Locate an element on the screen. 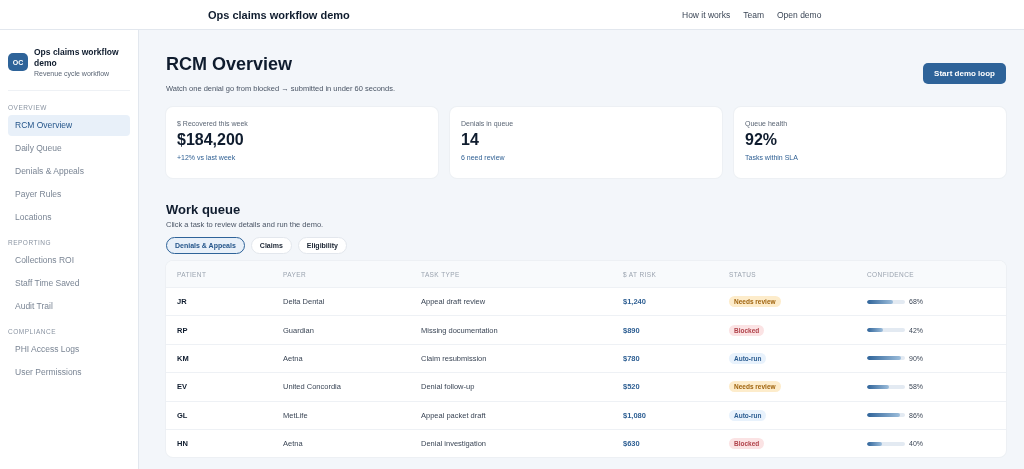 Image resolution: width=1024 pixels, height=469 pixels. start-demo-button: Start demo loop is located at coordinates (964, 73).